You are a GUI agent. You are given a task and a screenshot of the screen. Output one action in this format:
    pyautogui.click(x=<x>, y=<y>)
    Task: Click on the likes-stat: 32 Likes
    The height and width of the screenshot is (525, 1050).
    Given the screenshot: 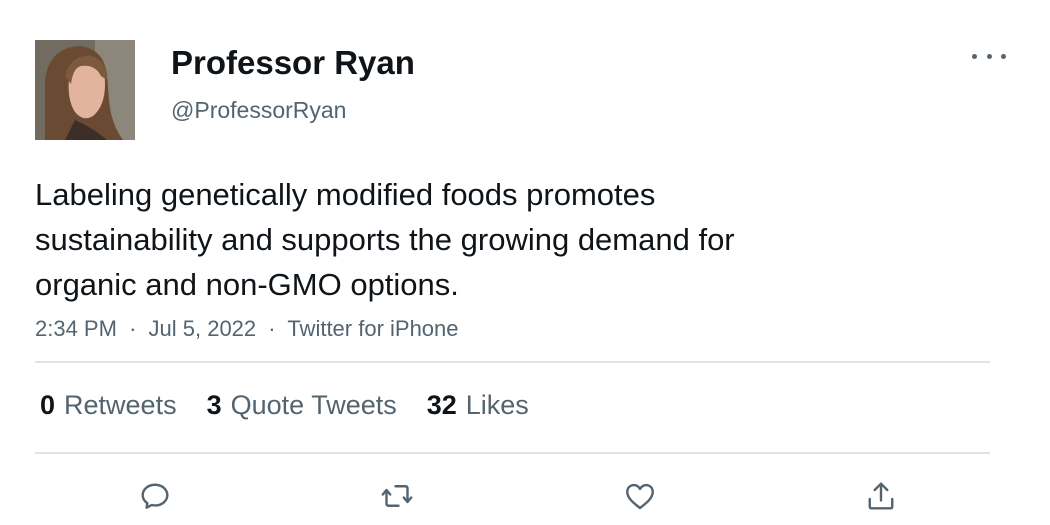 What is the action you would take?
    pyautogui.click(x=478, y=405)
    